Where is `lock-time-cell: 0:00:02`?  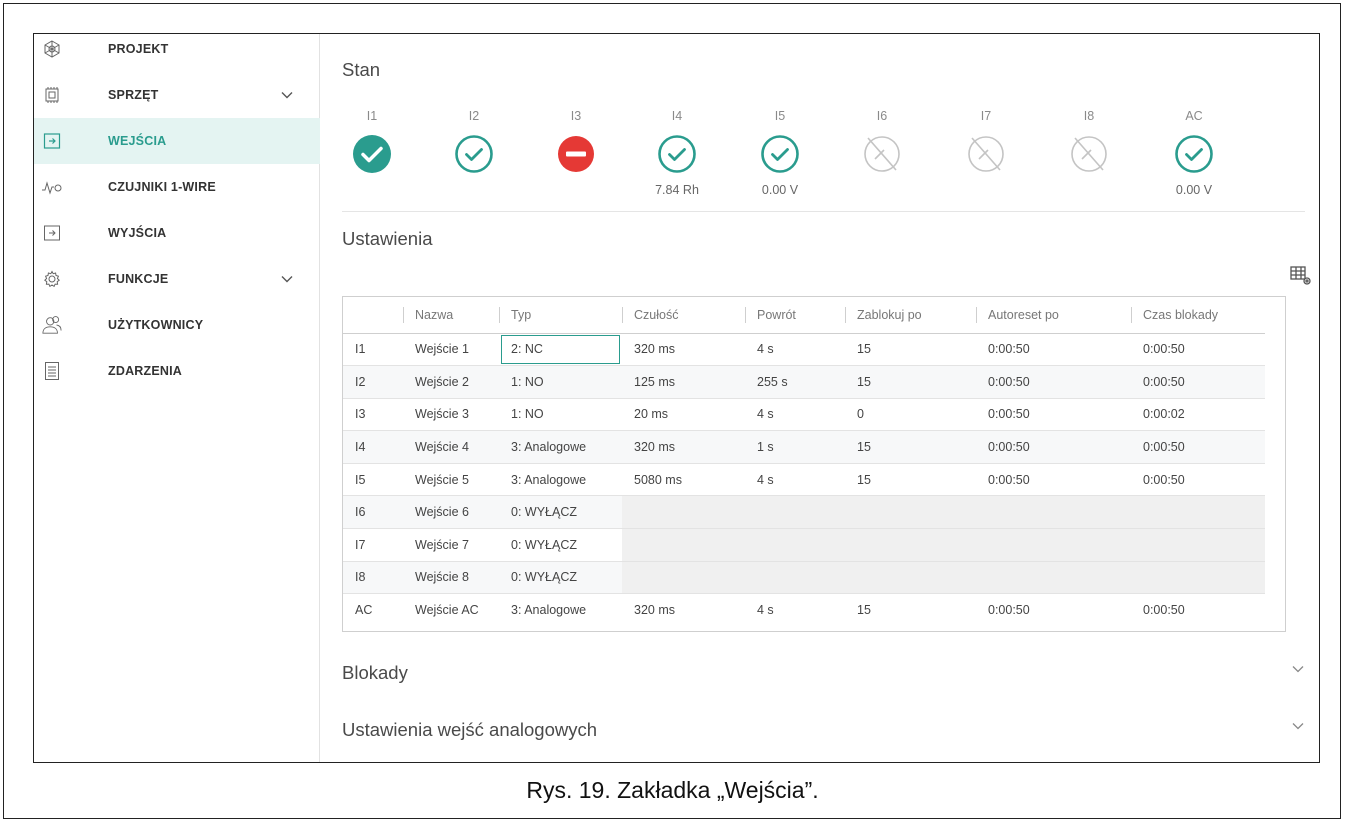
lock-time-cell: 0:00:02 is located at coordinates (1198, 415).